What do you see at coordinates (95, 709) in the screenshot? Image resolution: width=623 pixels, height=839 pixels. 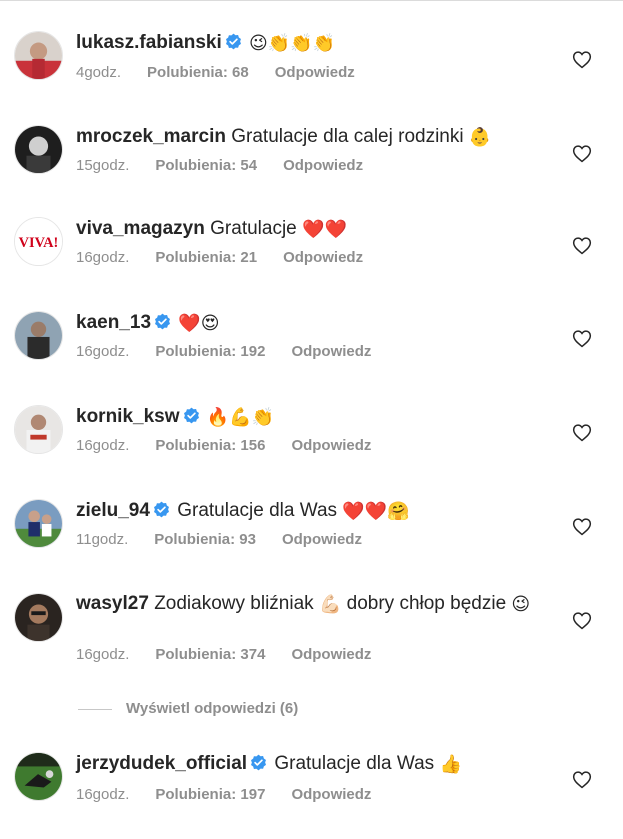 I see `replies-divider` at bounding box center [95, 709].